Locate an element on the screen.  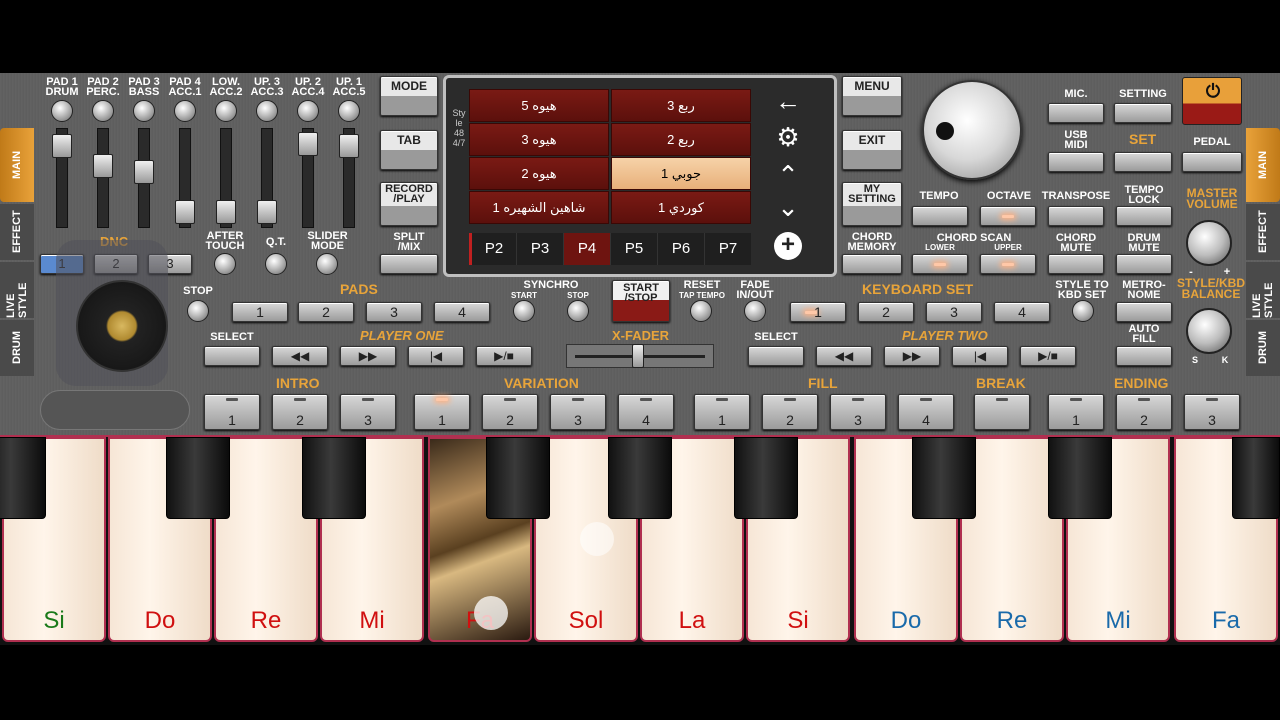
ending-button-2: 2 is located at coordinates (1144, 412).